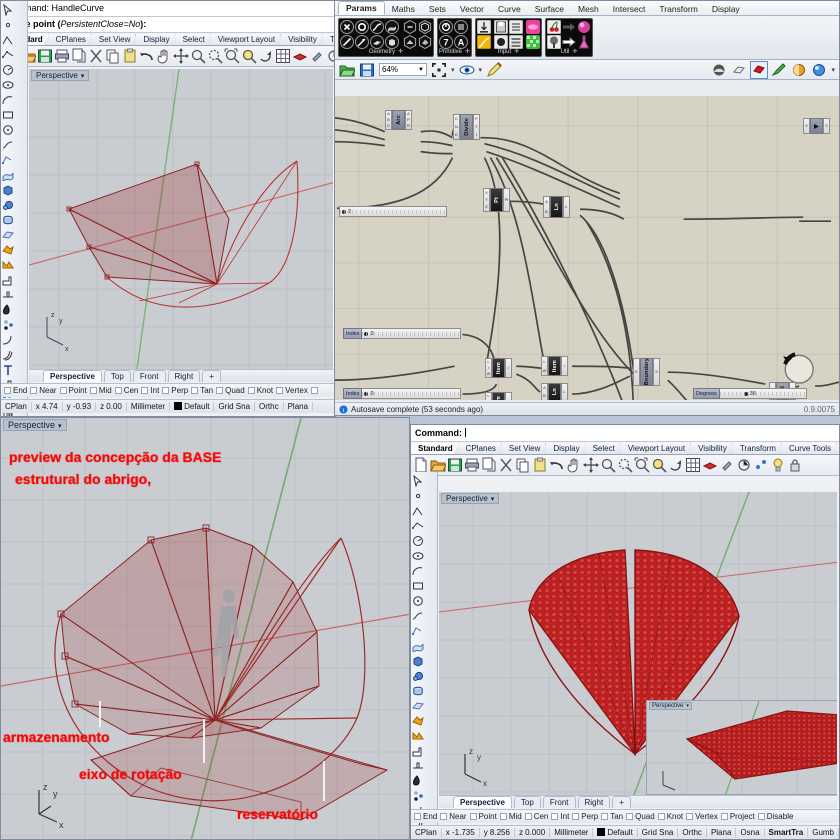  I want to click on gh-node-pt: XYZ Pt Pt, so click(496, 200).